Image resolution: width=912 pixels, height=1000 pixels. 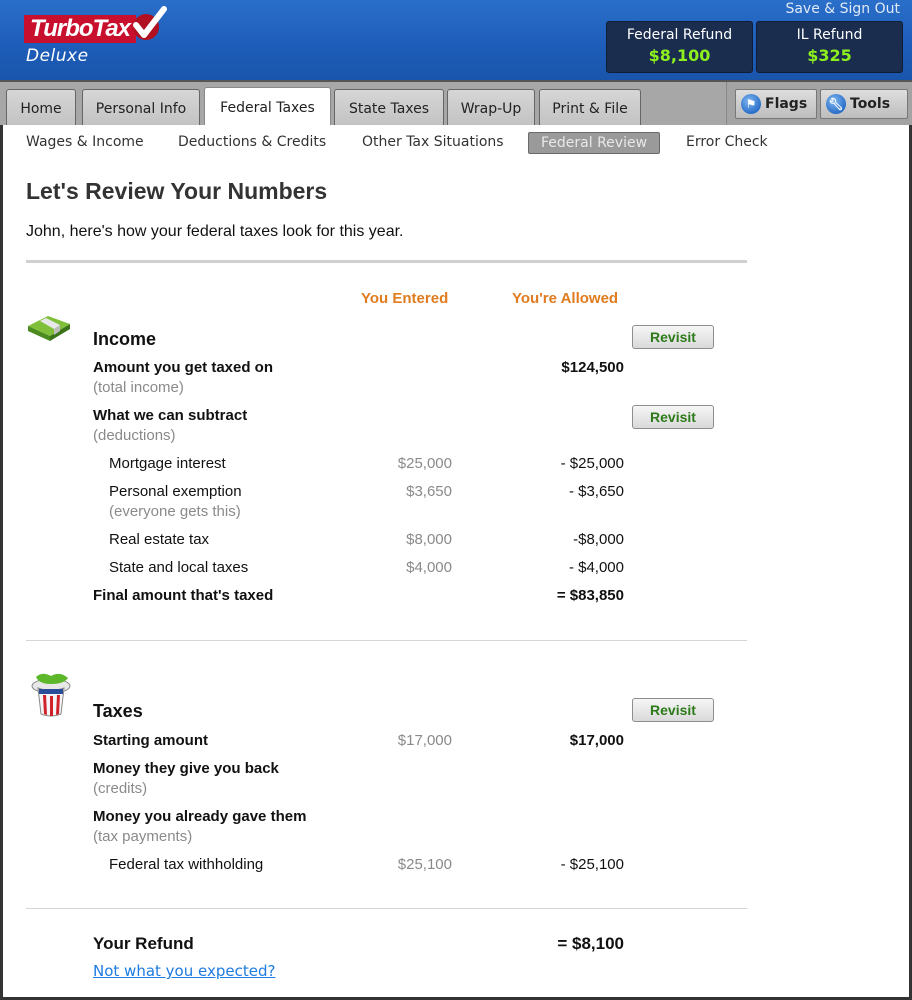 What do you see at coordinates (592, 864) in the screenshot?
I see `withholding-allowed: - $25,100` at bounding box center [592, 864].